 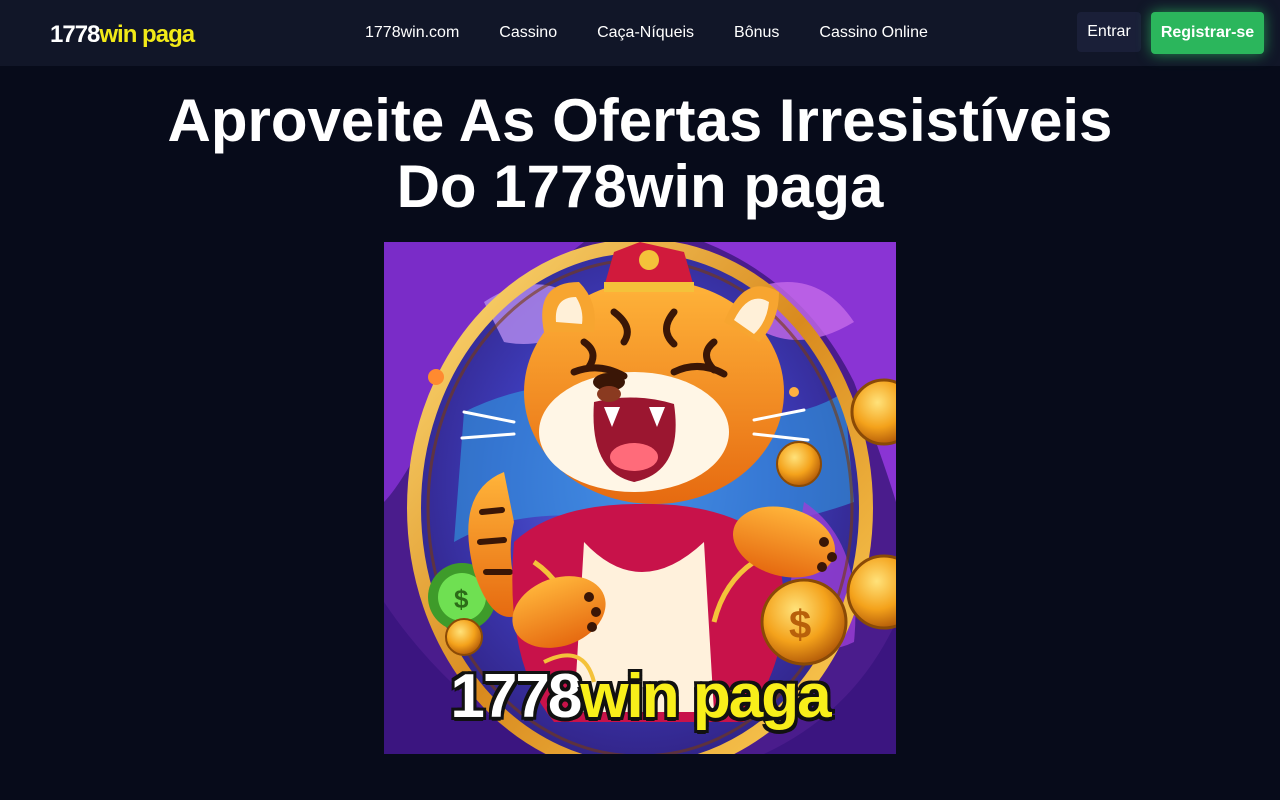 What do you see at coordinates (1207, 33) in the screenshot?
I see `register-button: Registrar-se` at bounding box center [1207, 33].